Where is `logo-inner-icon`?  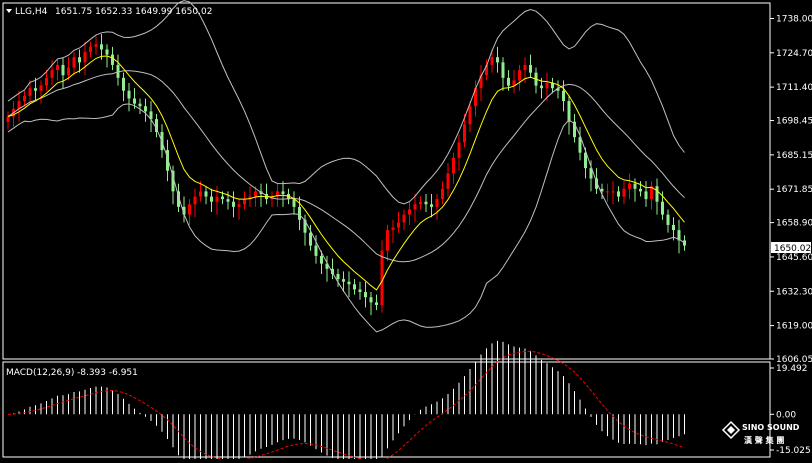 logo-inner-icon is located at coordinates (731, 430).